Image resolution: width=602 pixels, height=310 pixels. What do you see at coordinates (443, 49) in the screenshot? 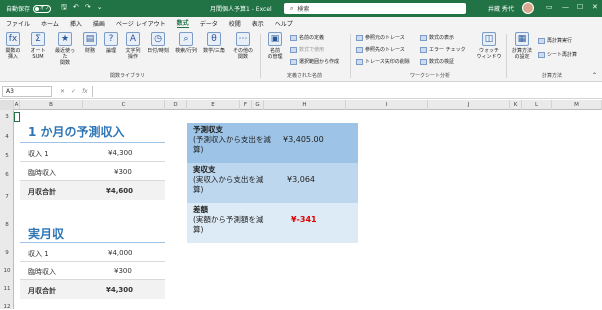
I see `error-check-button: エラー チェック` at bounding box center [443, 49].